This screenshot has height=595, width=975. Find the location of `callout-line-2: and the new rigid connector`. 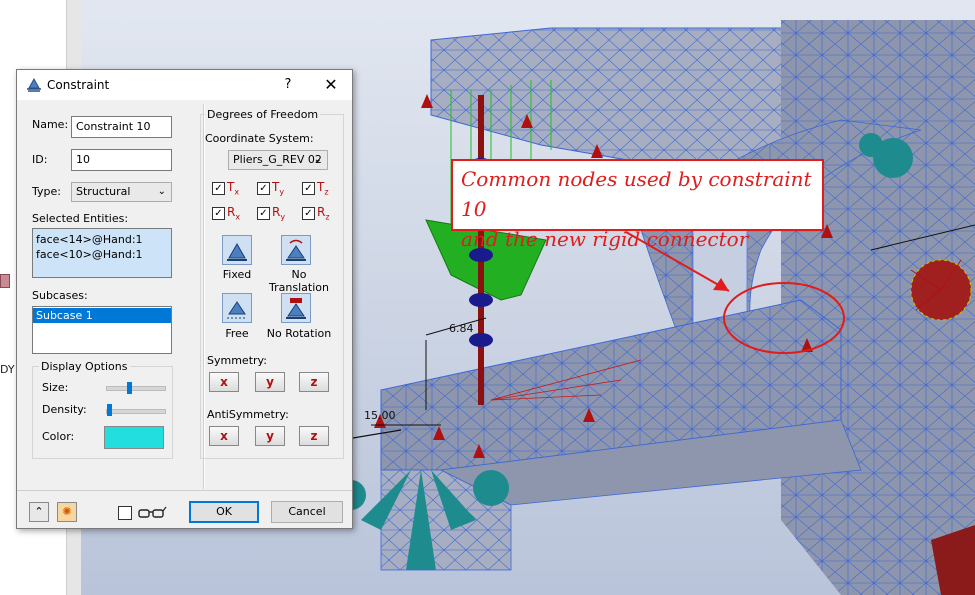

callout-line-2: and the new rigid connector is located at coordinates (605, 239).